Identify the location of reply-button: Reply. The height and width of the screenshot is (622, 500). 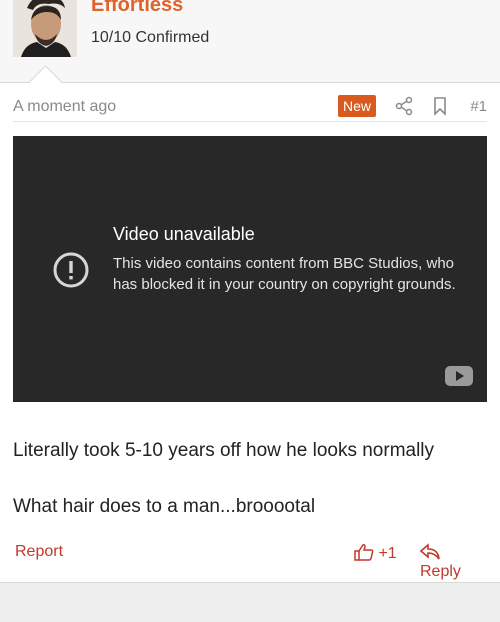
(452, 562).